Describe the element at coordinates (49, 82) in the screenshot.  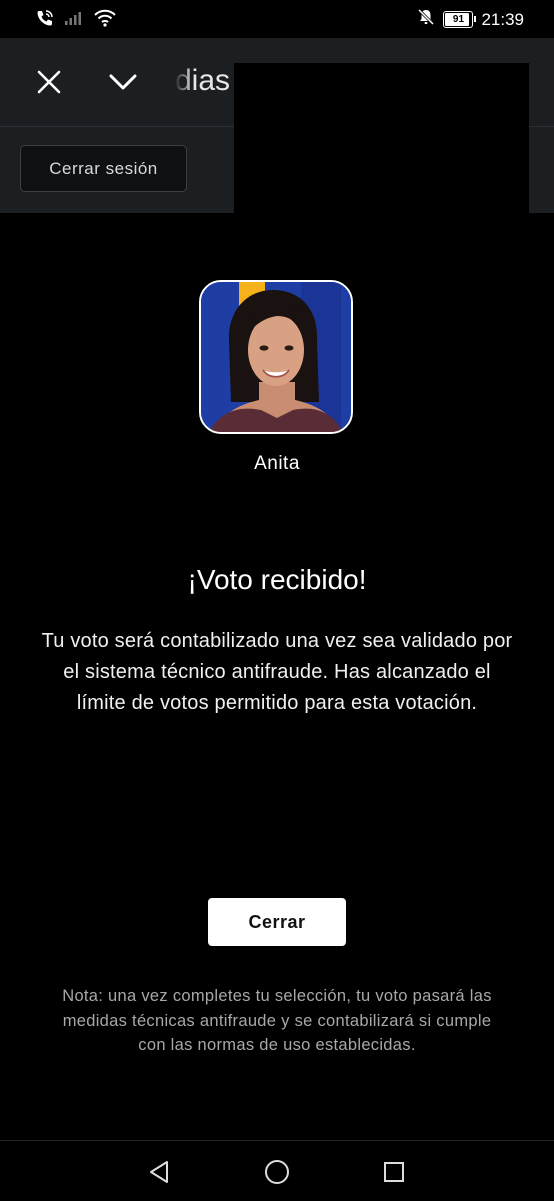
I see `close-icon` at that location.